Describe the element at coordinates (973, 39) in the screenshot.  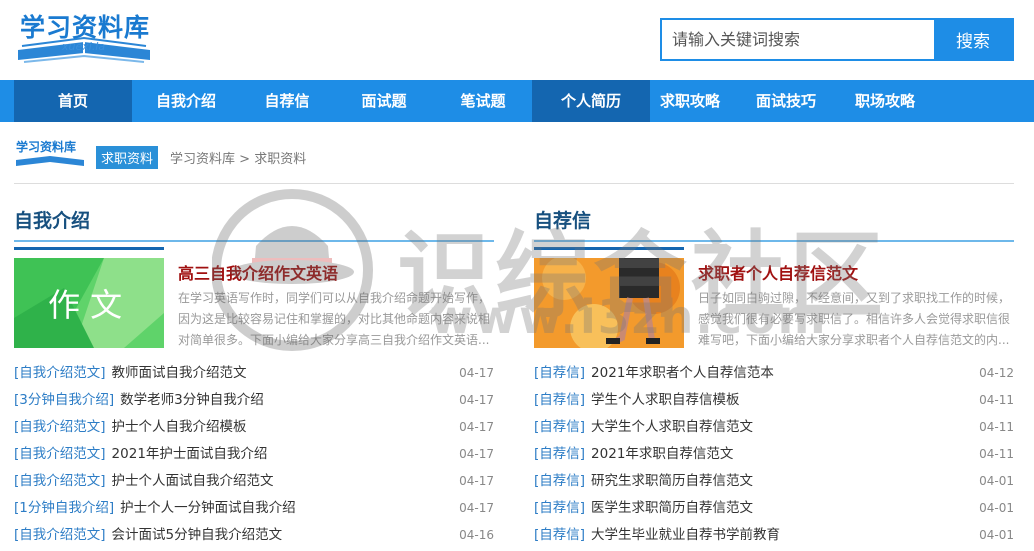
I see `search-button: 搜索` at that location.